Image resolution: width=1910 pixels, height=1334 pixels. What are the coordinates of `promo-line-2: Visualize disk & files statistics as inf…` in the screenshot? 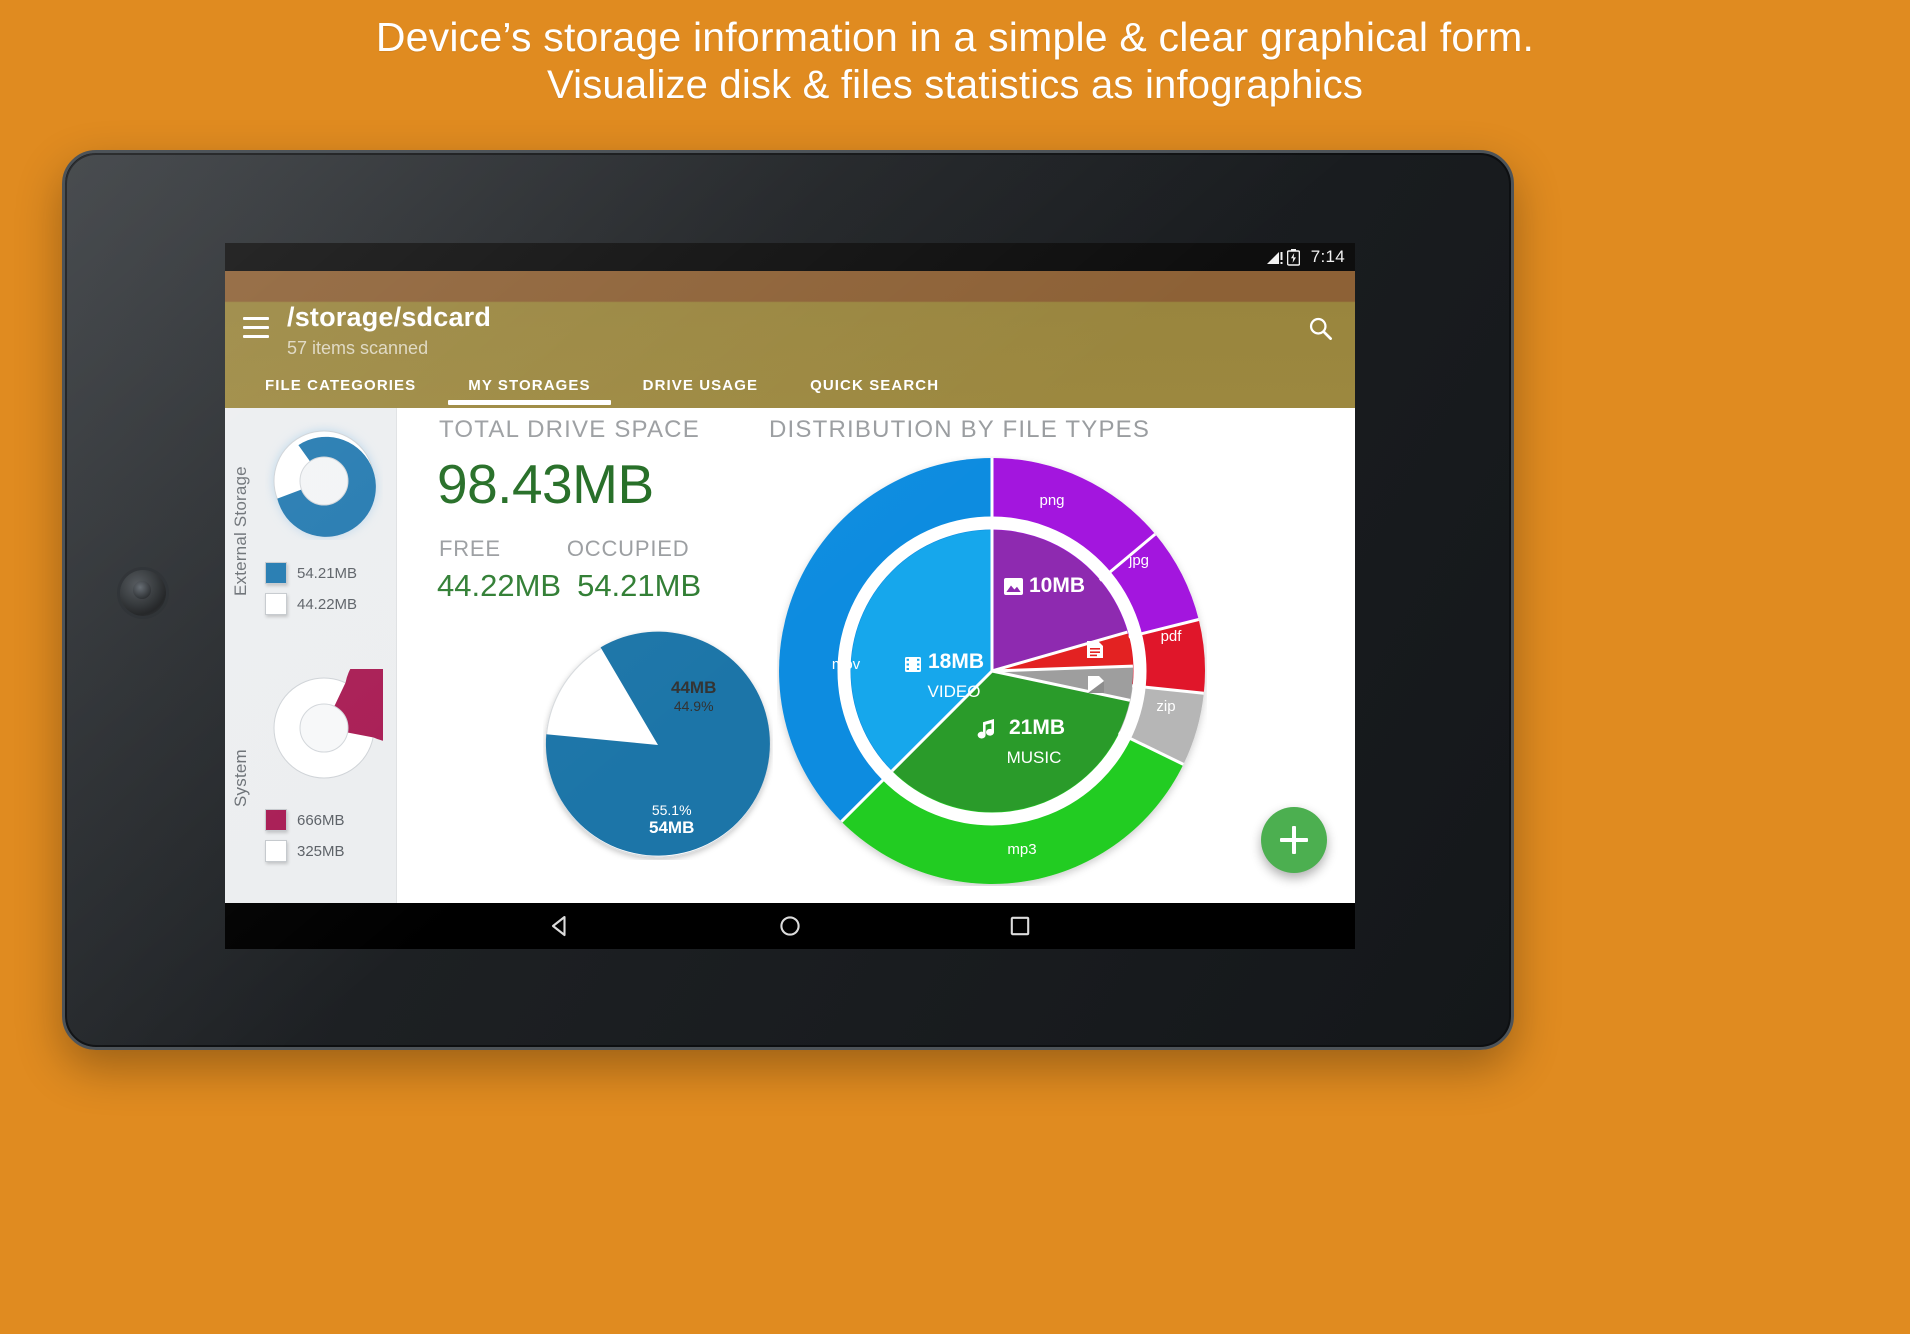 It's located at (955, 84).